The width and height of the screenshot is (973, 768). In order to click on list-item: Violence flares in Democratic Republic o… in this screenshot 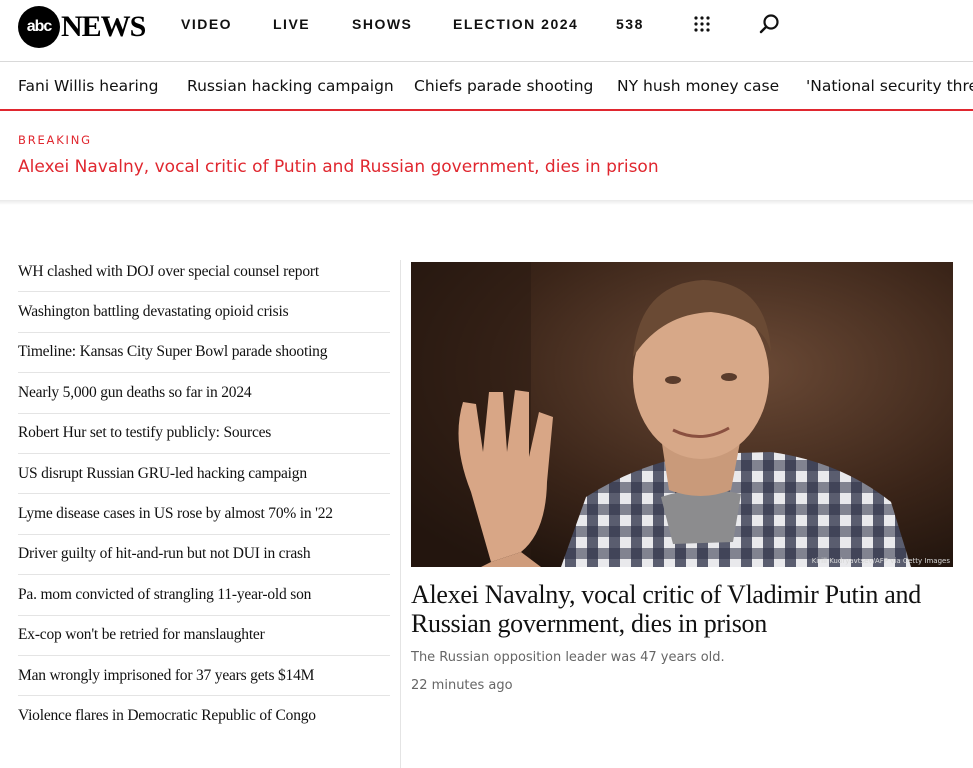, I will do `click(204, 716)`.